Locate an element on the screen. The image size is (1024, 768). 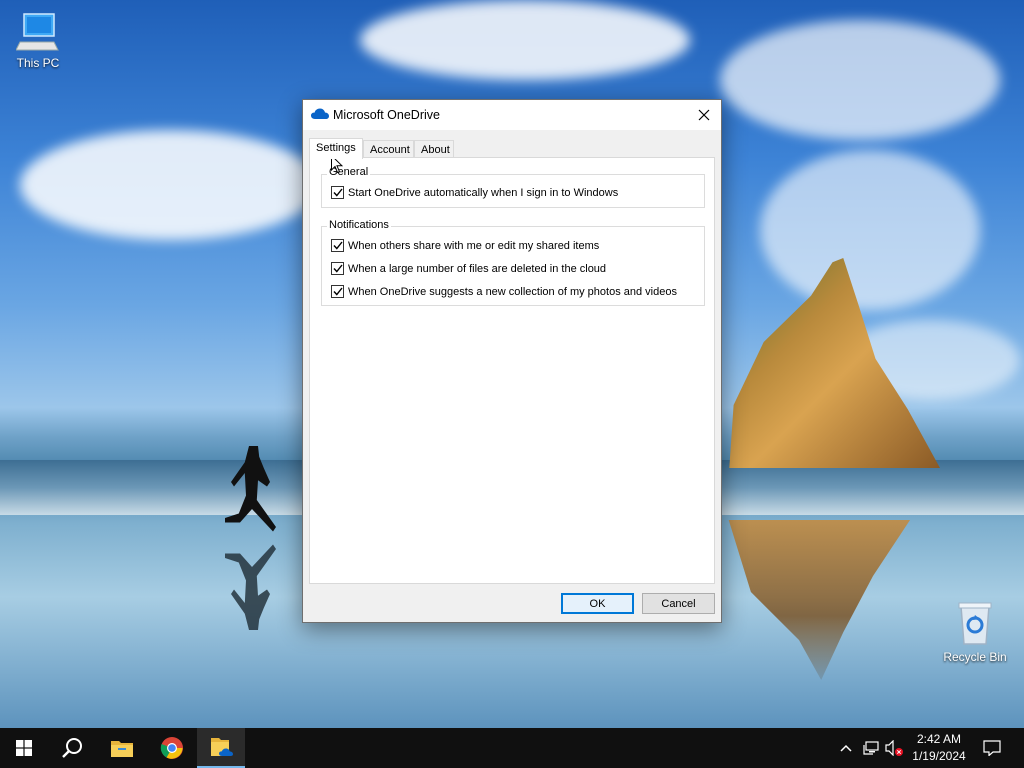
tab-about: About is located at coordinates (434, 149).